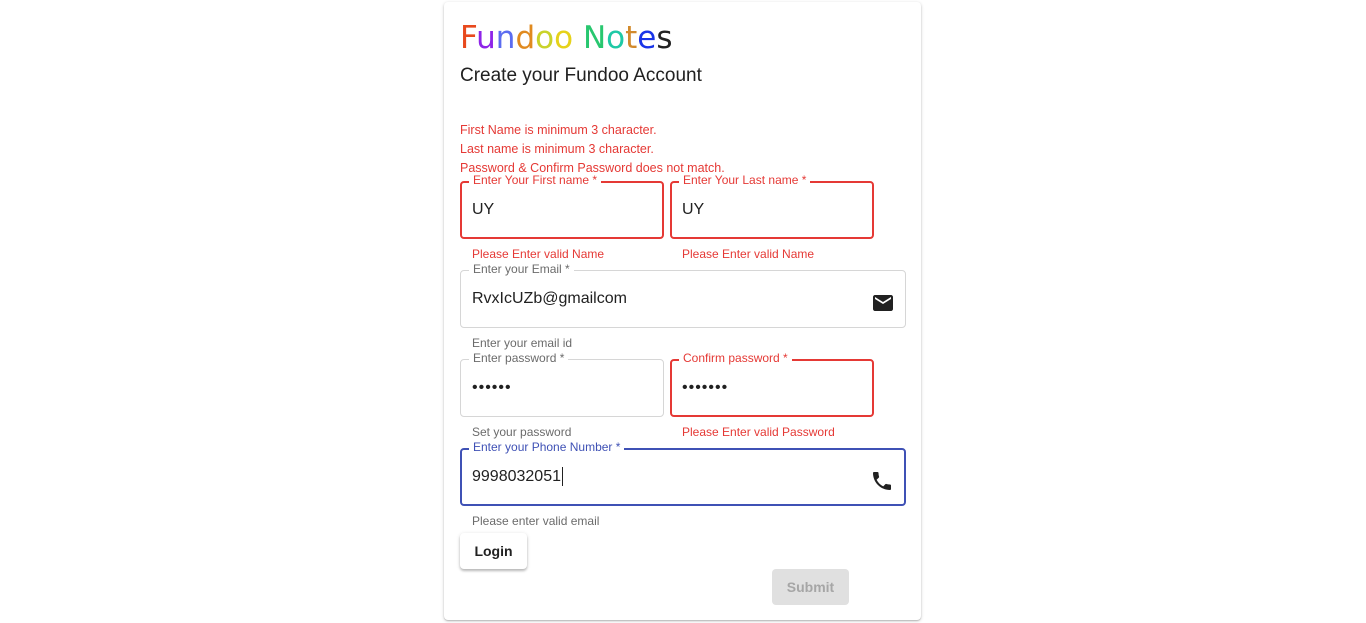 The height and width of the screenshot is (623, 1366). Describe the element at coordinates (810, 587) in the screenshot. I see `submit-button: Submit` at that location.